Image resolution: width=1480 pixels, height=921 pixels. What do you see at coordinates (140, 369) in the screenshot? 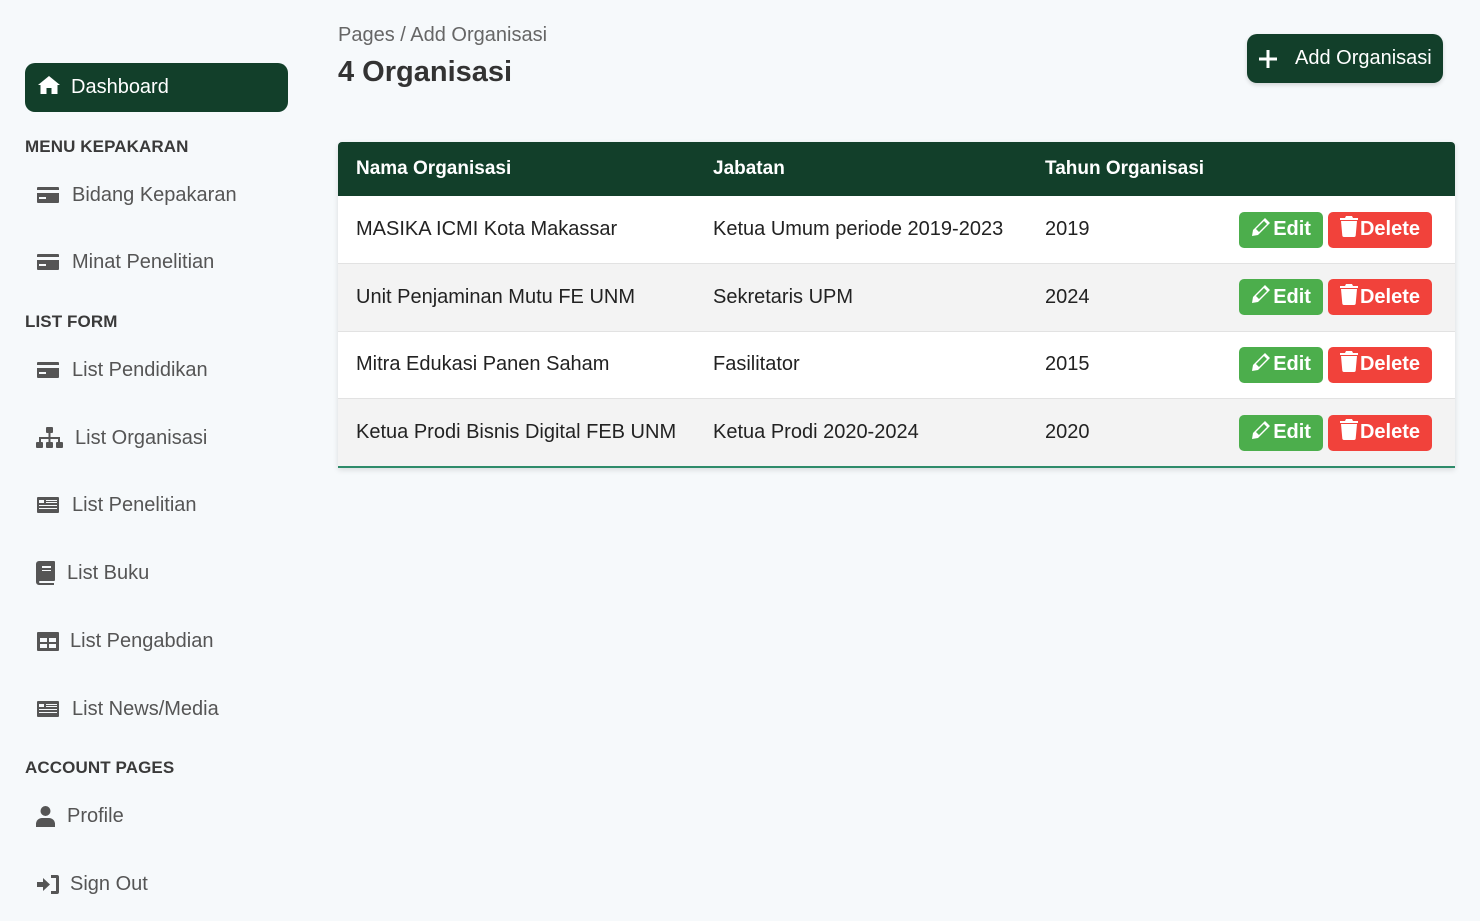
I see `sidebar-item-label: List Pendidikan` at bounding box center [140, 369].